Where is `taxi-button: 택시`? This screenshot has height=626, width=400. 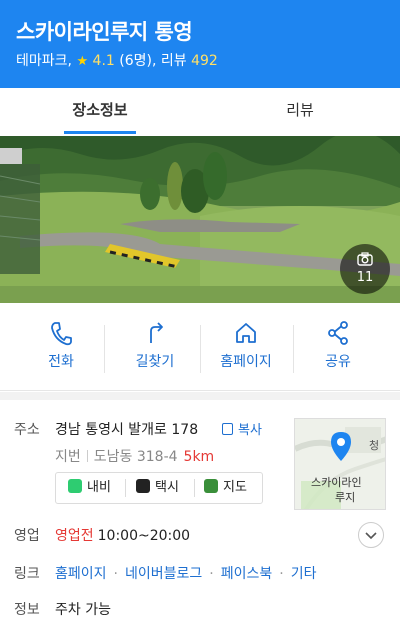 taxi-button: 택시 is located at coordinates (157, 488).